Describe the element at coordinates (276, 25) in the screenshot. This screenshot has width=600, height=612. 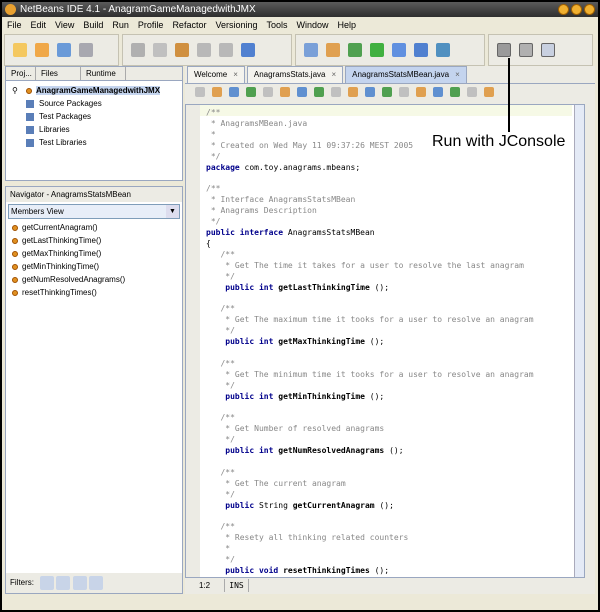
I see `menu-tools: Tools` at that location.